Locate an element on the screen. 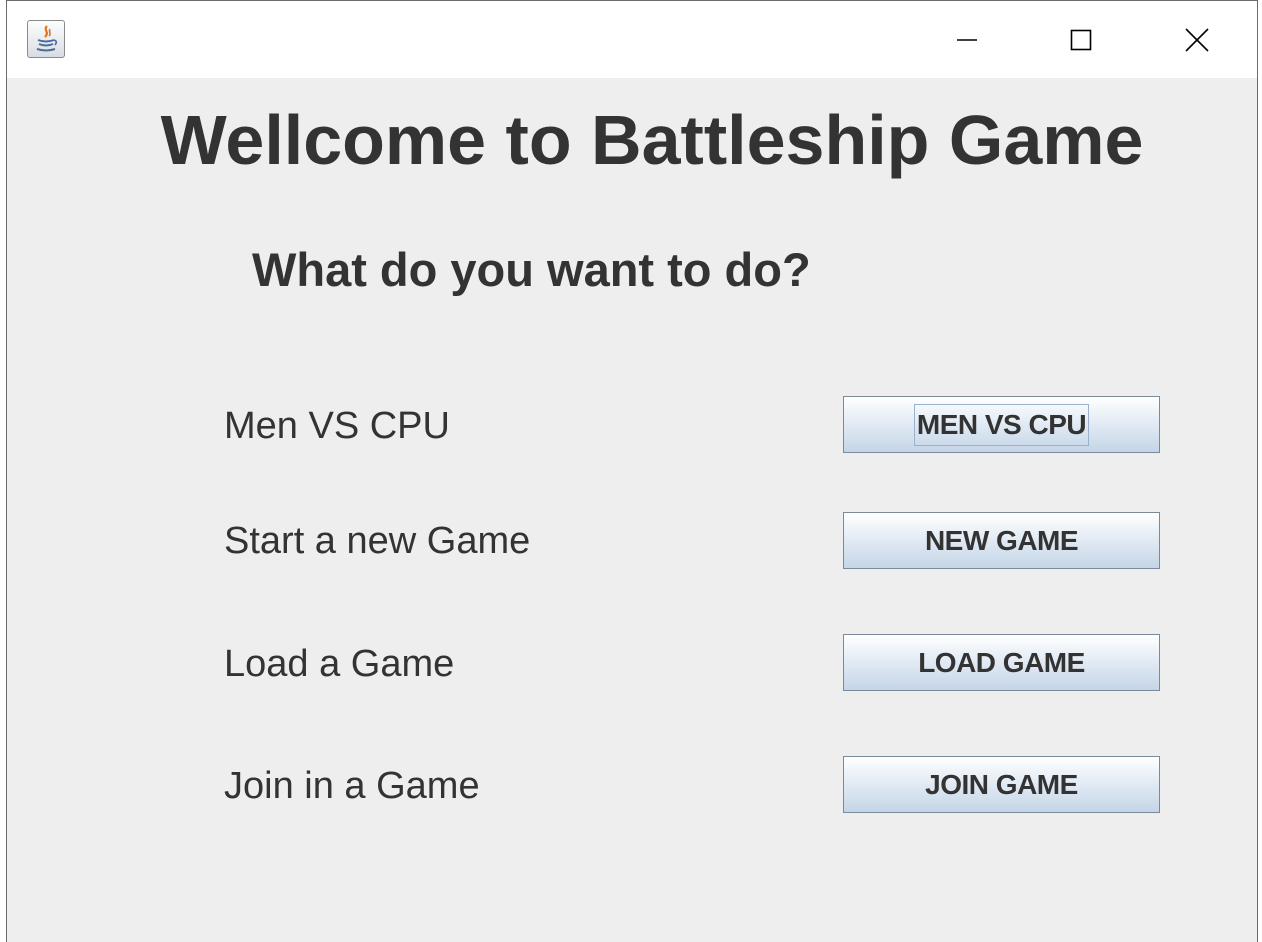 The image size is (1262, 942). option-label-join-game: Join in a Game is located at coordinates (352, 786).